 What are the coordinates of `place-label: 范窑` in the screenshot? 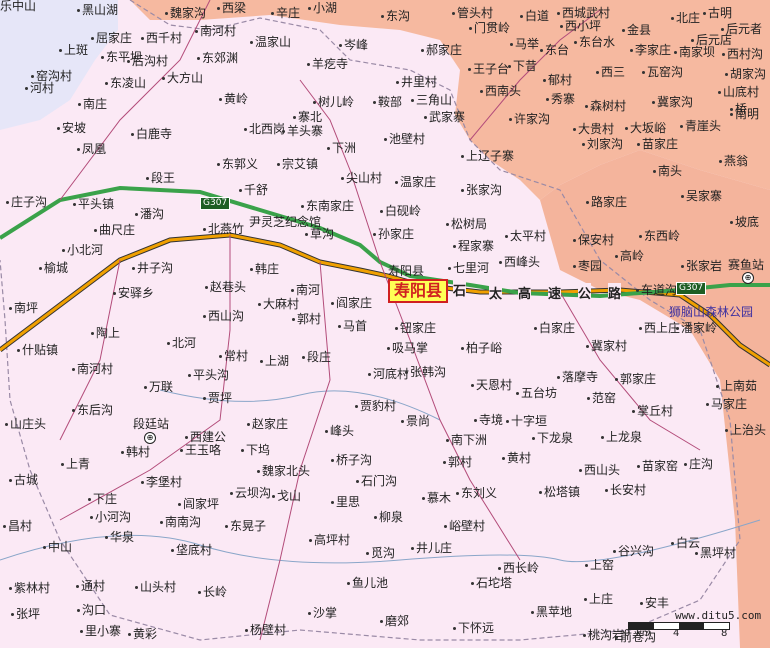 It's located at (601, 398).